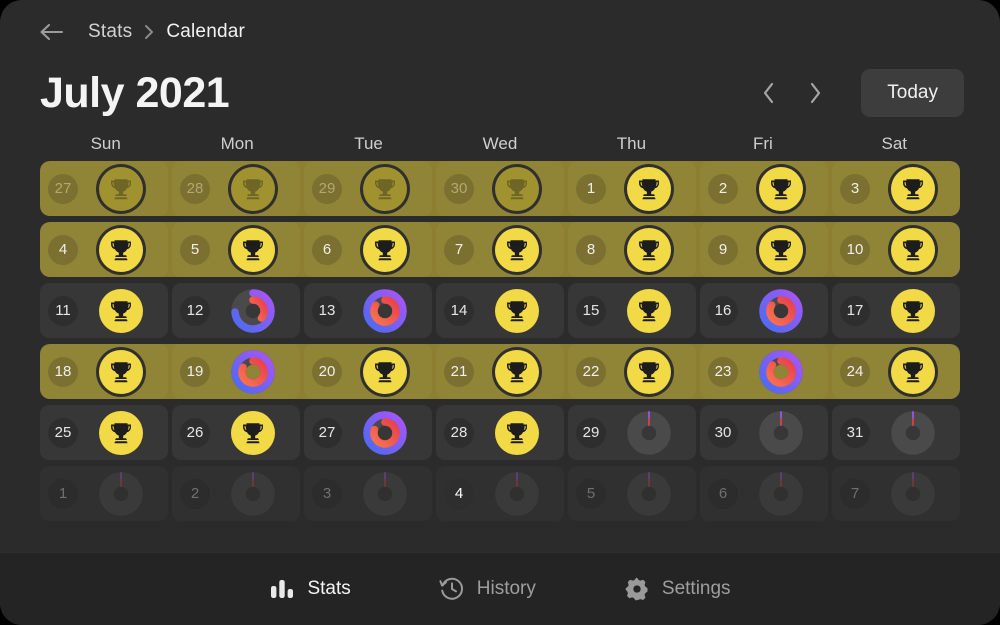  I want to click on calendar-day-cell: 19, so click(236, 371).